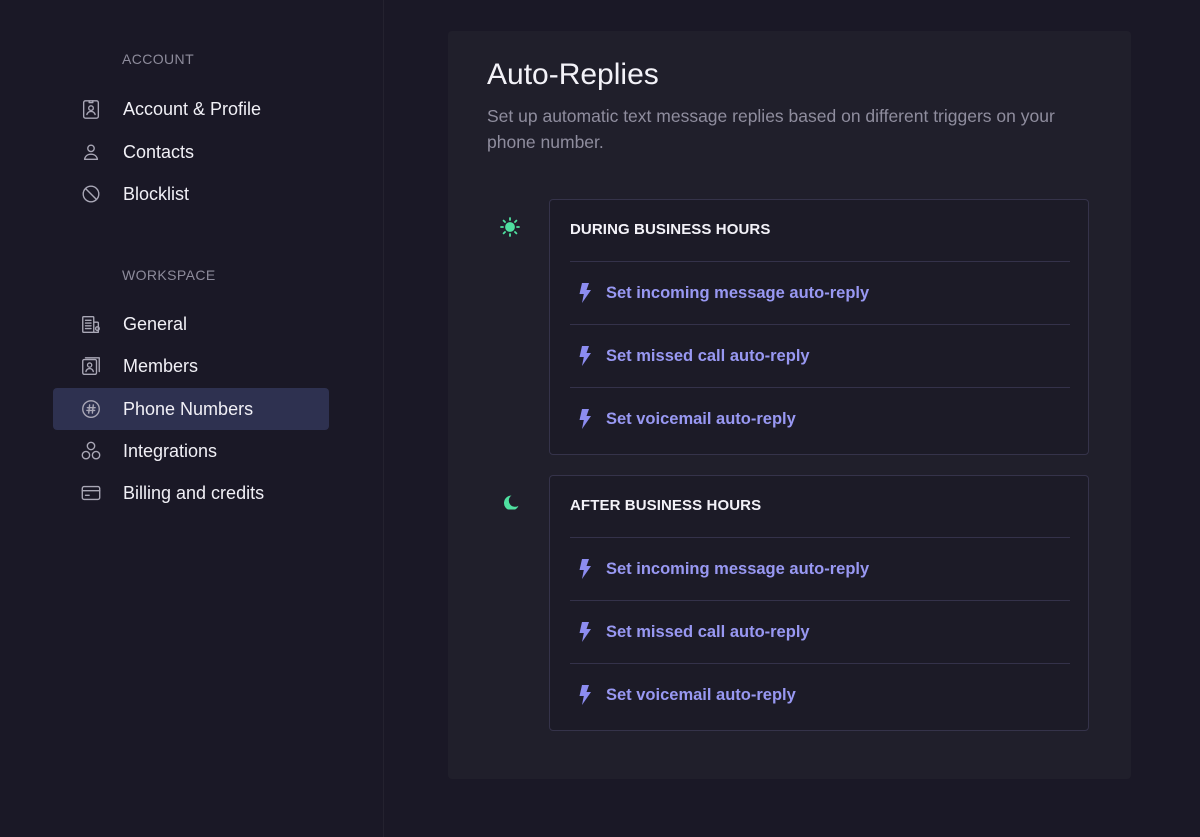 The width and height of the screenshot is (1200, 837). I want to click on section-label-workspace: WORKSPACE, so click(169, 275).